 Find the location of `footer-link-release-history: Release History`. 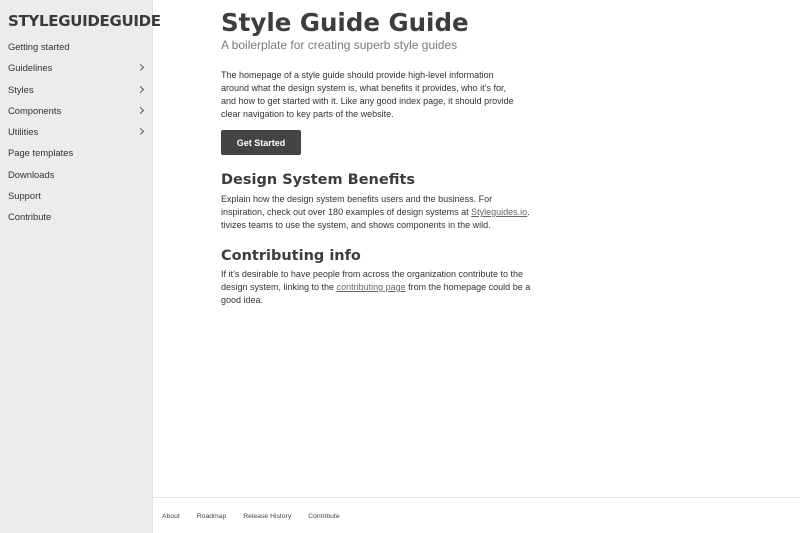

footer-link-release-history: Release History is located at coordinates (267, 516).